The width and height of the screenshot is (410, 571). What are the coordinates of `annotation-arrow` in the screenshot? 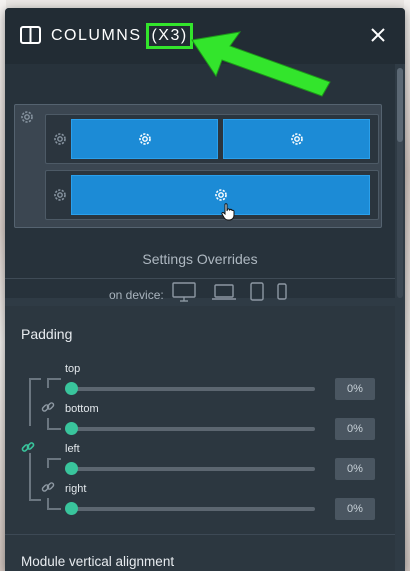 It's located at (261, 64).